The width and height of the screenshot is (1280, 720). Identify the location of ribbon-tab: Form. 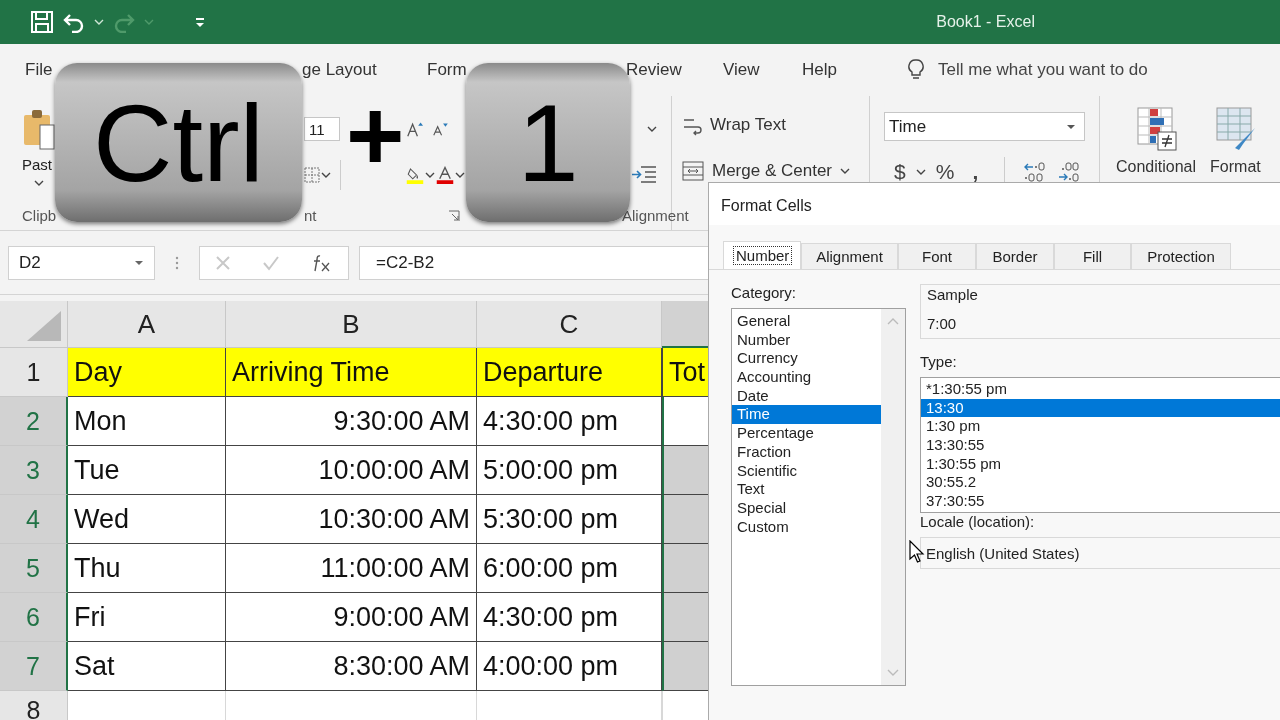
(447, 70).